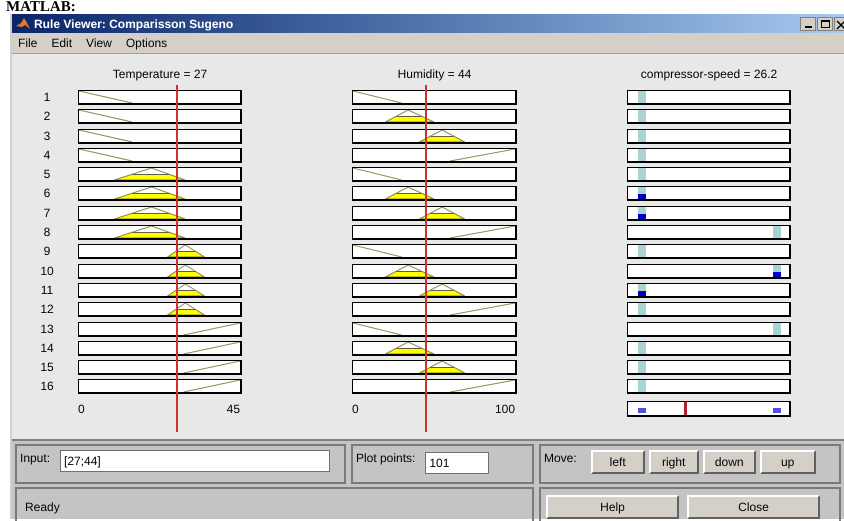 This screenshot has height=521, width=844. Describe the element at coordinates (47, 136) in the screenshot. I see `rule-number: 3` at that location.